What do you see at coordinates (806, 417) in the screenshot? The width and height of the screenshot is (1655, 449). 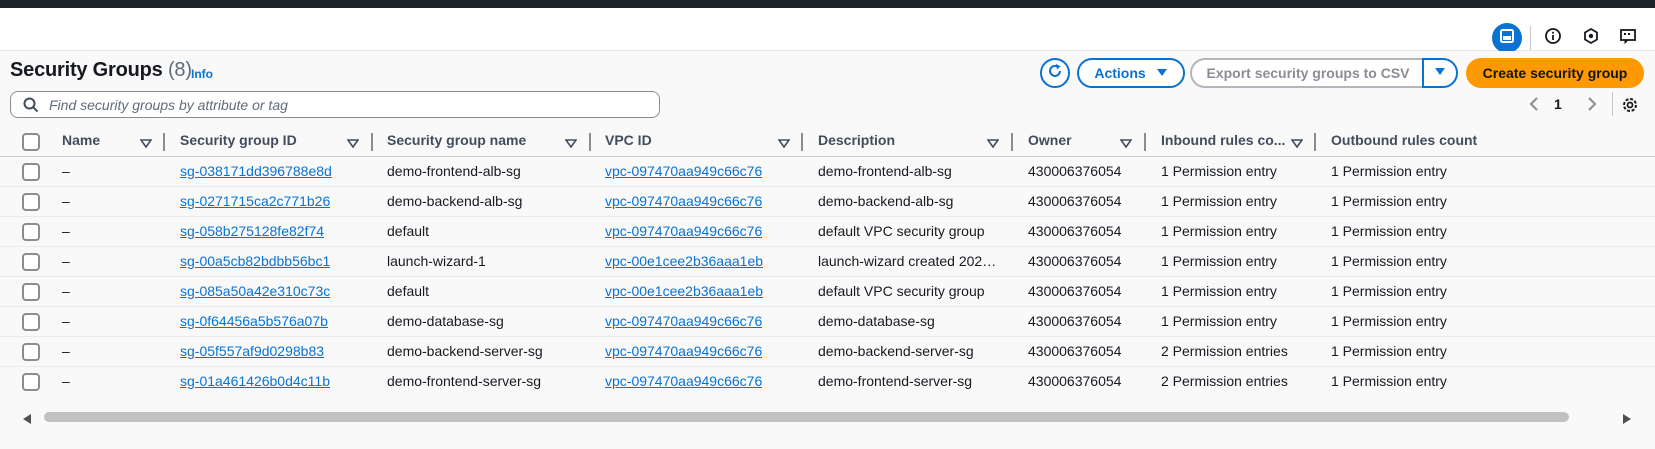 I see `horizontal-scrollbar` at bounding box center [806, 417].